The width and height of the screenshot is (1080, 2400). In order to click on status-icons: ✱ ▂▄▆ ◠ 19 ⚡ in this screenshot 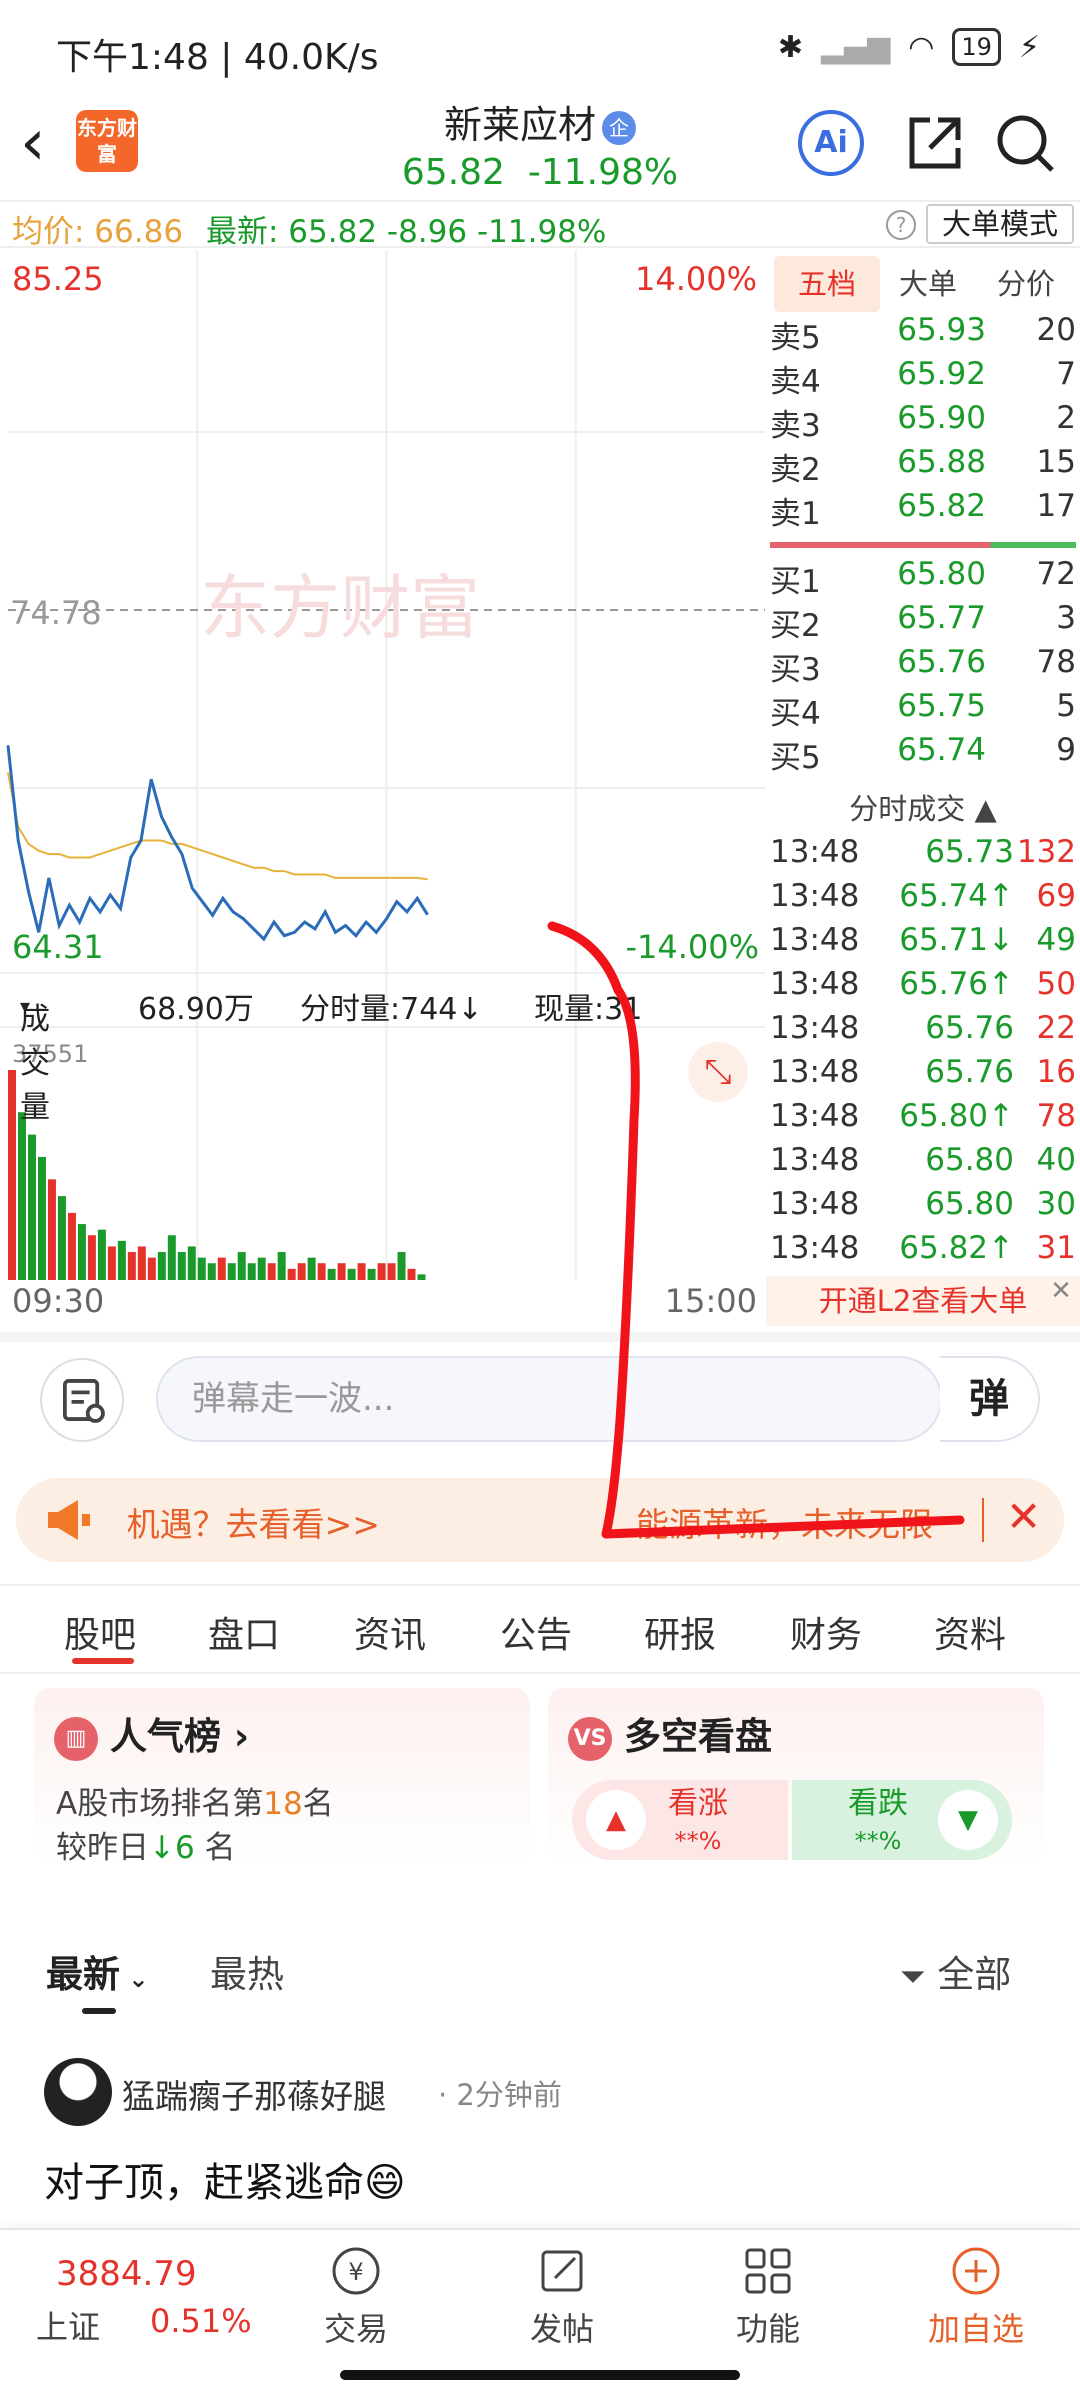, I will do `click(909, 47)`.